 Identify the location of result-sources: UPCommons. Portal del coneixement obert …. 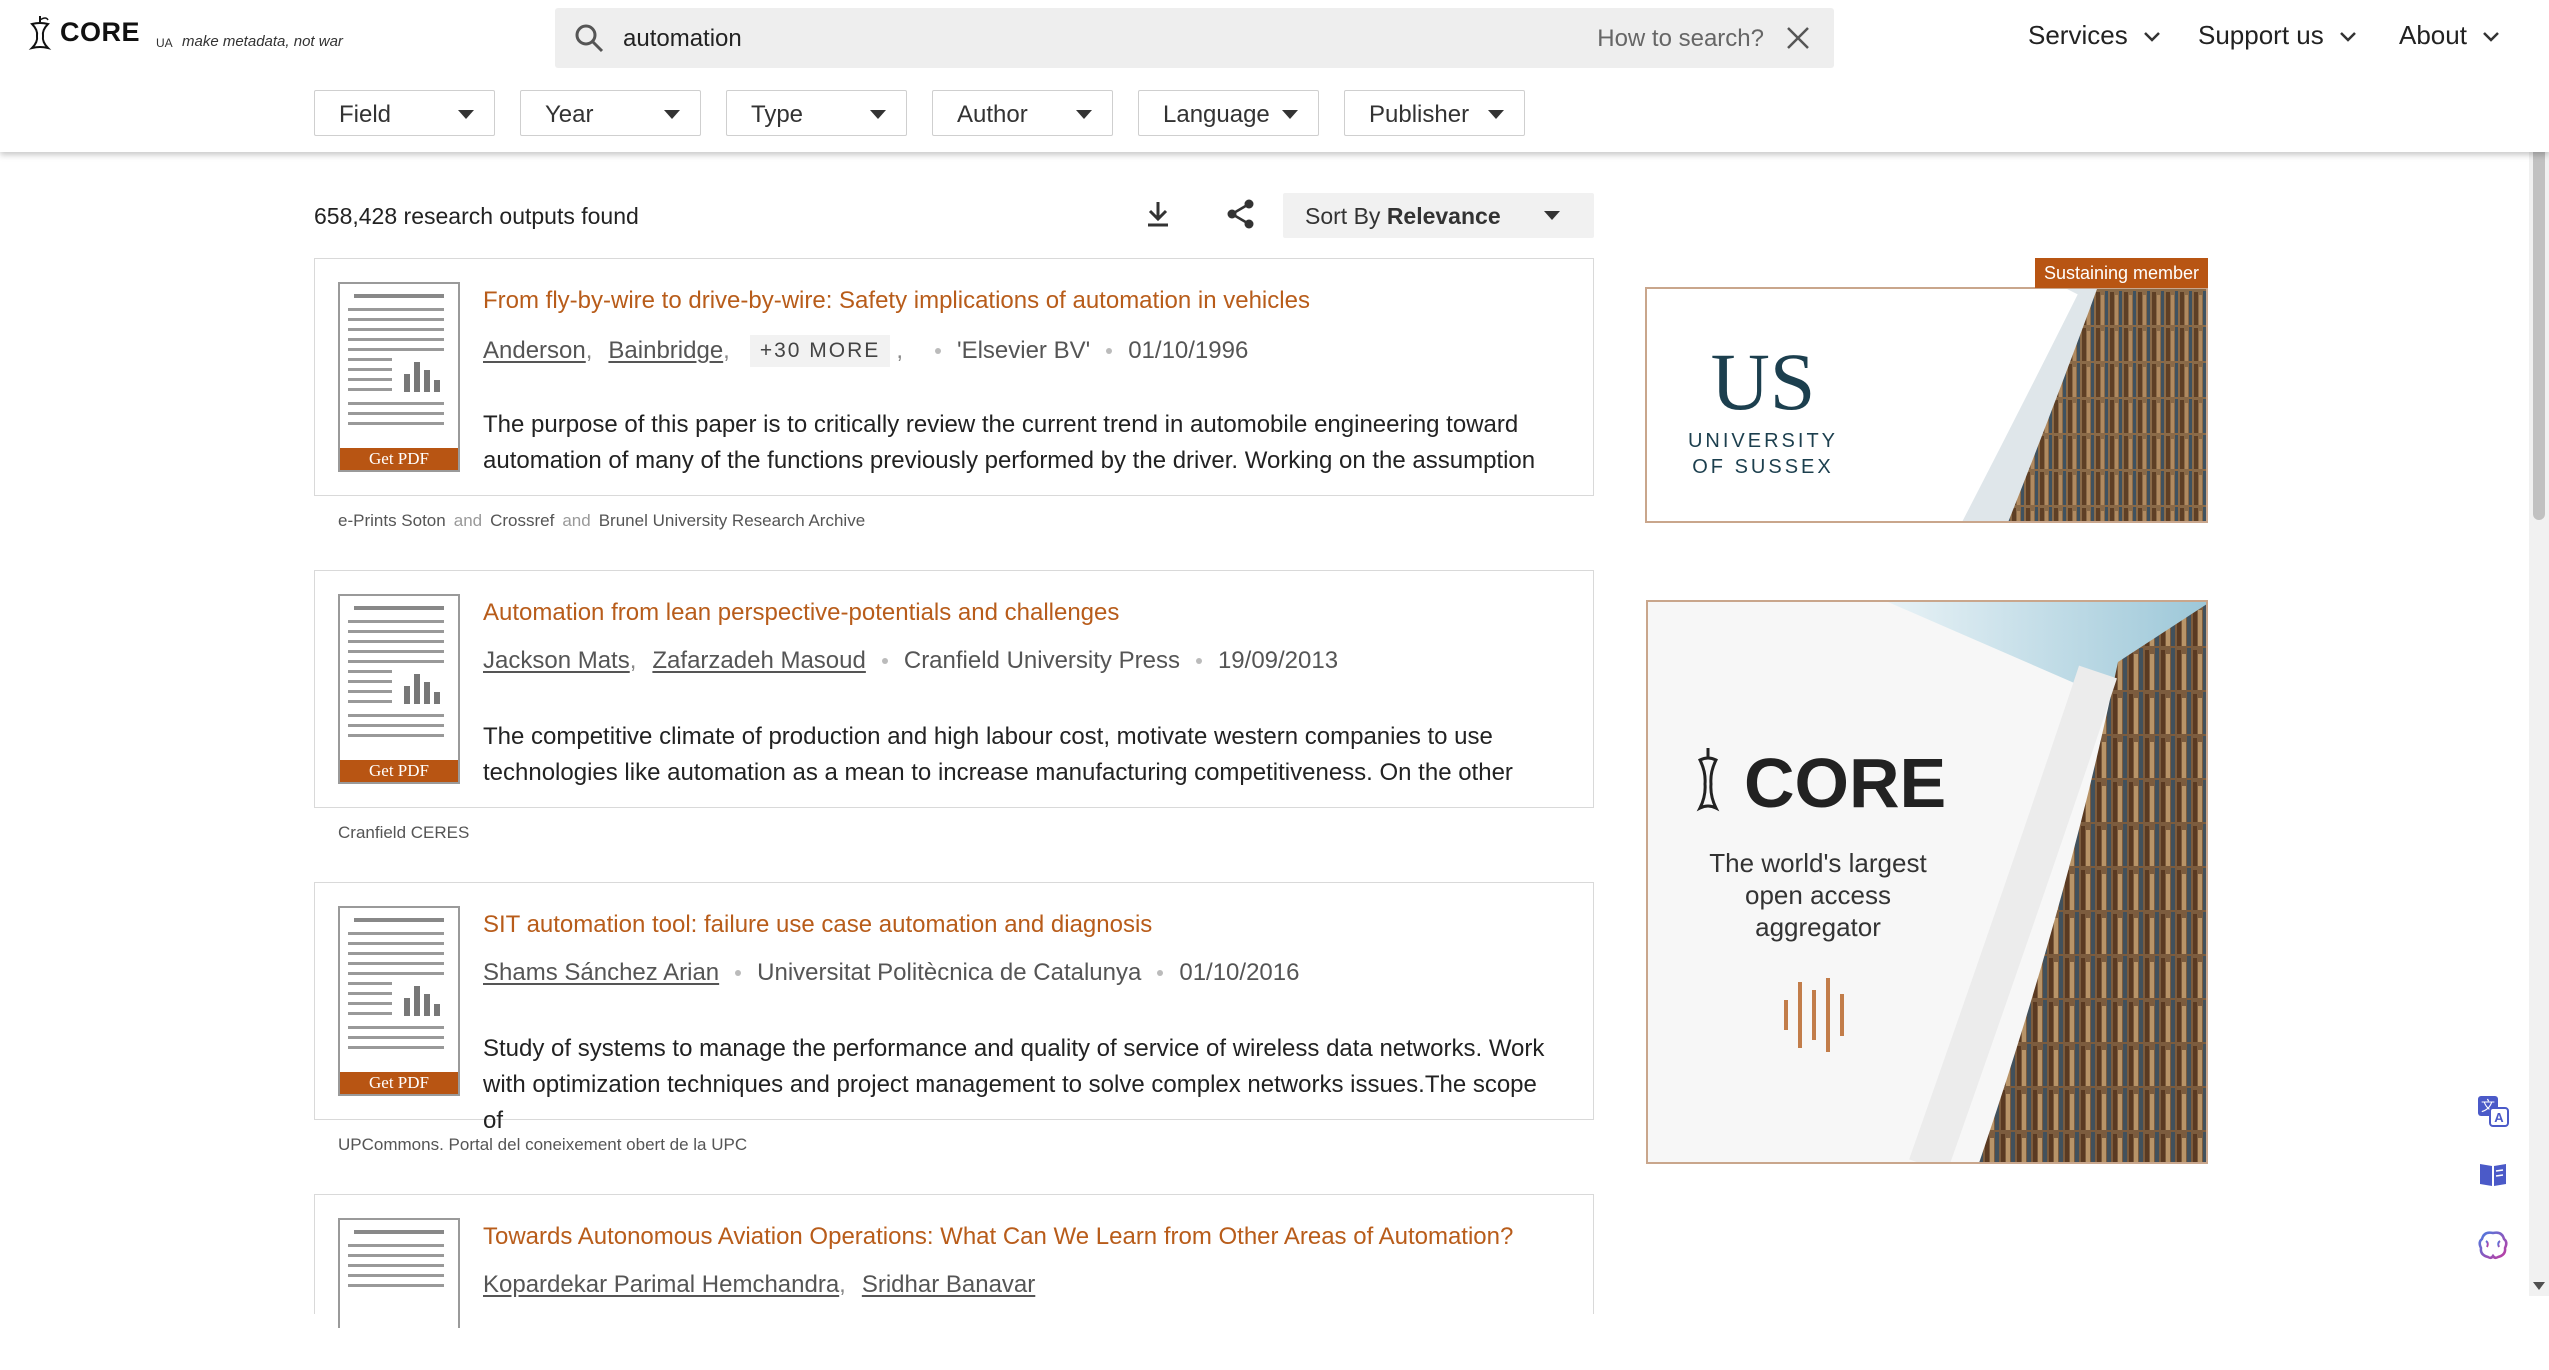
(542, 1145).